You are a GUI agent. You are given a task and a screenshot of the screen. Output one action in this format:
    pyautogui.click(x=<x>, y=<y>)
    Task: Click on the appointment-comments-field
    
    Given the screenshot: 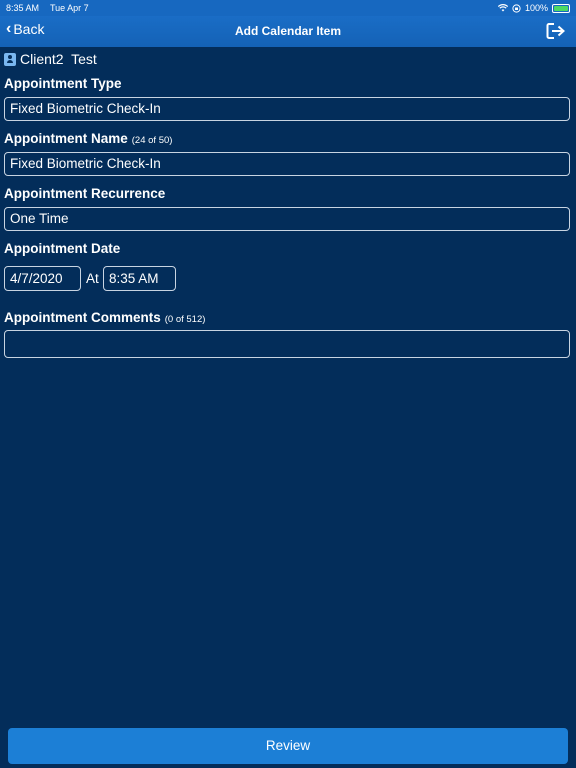 What is the action you would take?
    pyautogui.click(x=287, y=344)
    